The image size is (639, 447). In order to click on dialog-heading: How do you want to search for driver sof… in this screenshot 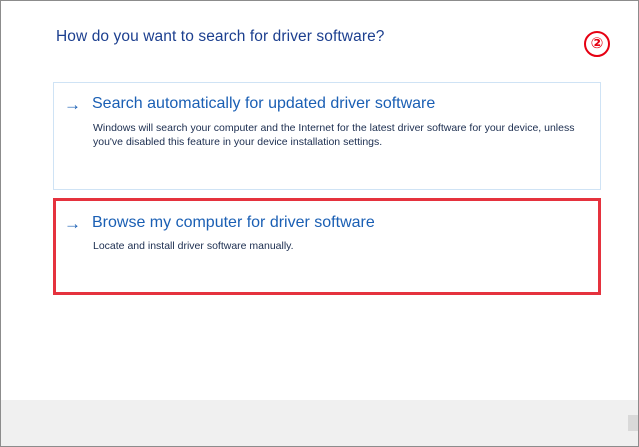, I will do `click(220, 36)`.